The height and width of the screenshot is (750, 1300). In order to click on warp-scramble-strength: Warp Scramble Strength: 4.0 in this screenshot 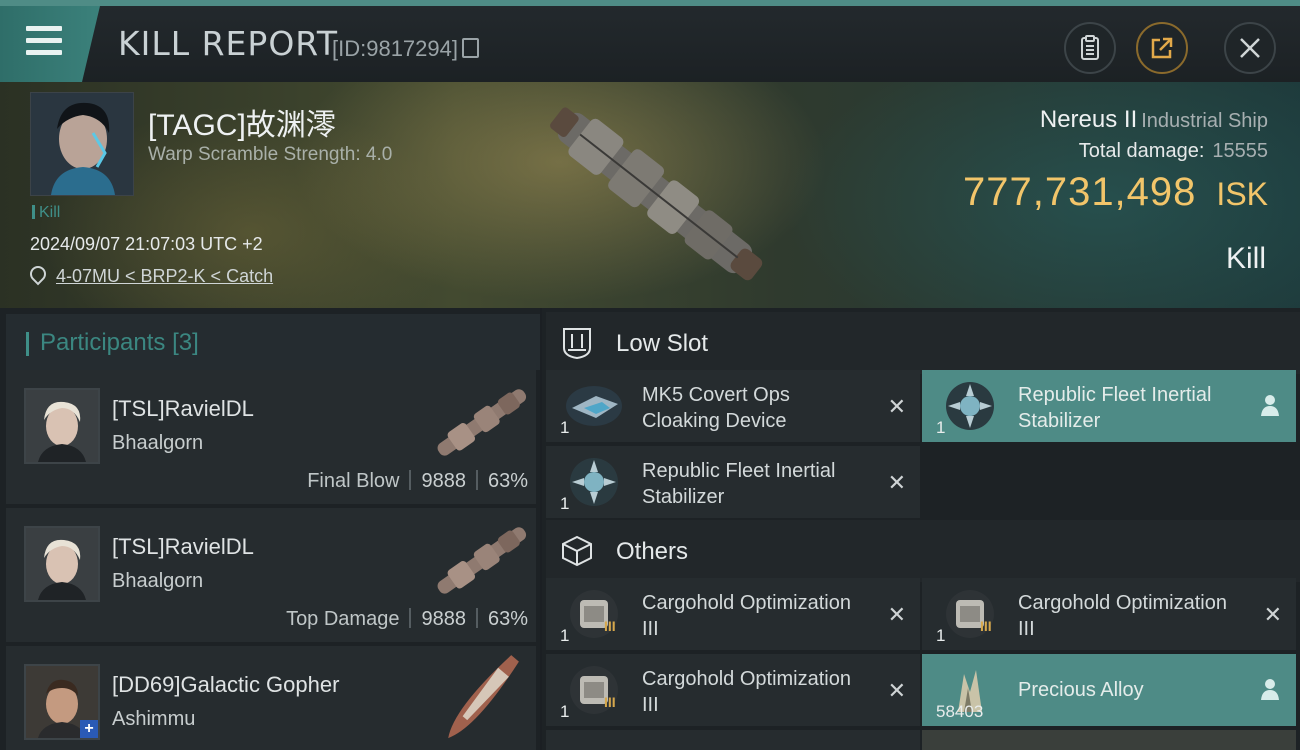, I will do `click(270, 154)`.